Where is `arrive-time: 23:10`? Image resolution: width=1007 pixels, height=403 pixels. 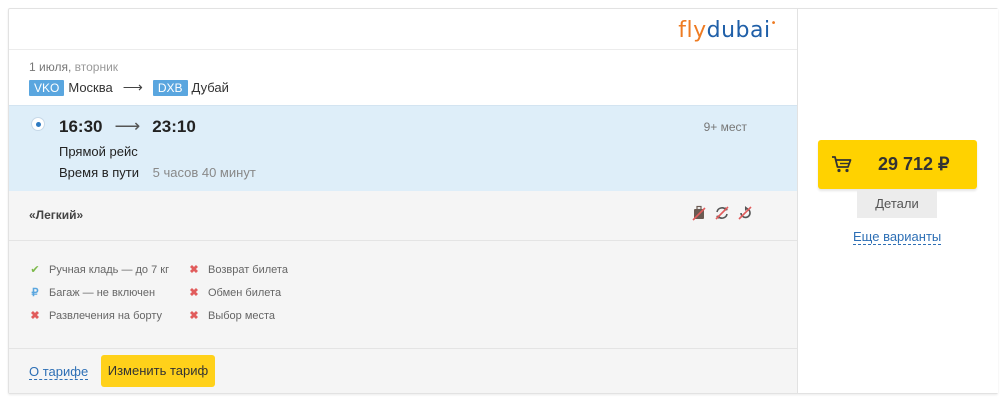
arrive-time: 23:10 is located at coordinates (174, 126).